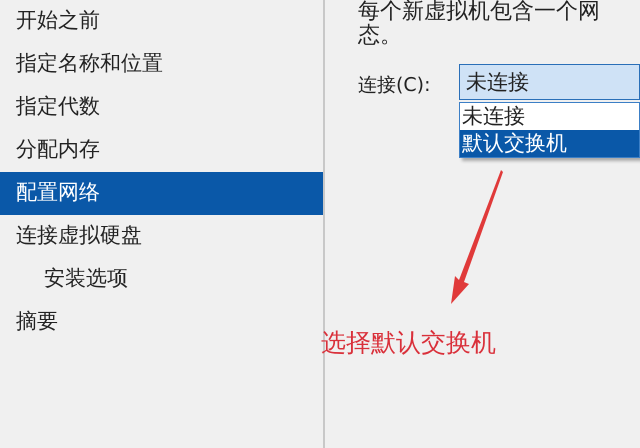 This screenshot has width=640, height=448. Describe the element at coordinates (161, 150) in the screenshot. I see `sidebar-item: 分配内存` at that location.